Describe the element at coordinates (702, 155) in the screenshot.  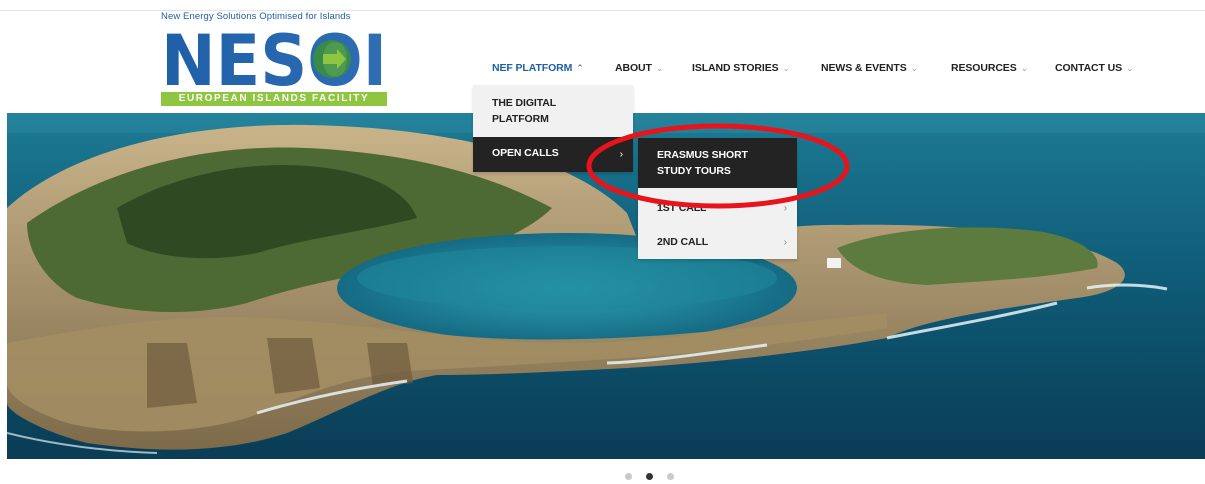
I see `submenu-item-label-line1: ERASMUS SHORT` at that location.